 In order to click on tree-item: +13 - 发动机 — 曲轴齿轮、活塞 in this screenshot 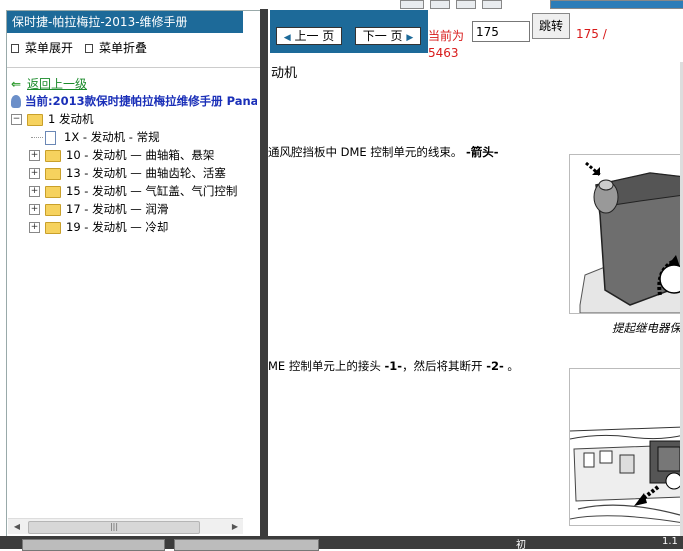, I will do `click(127, 173)`.